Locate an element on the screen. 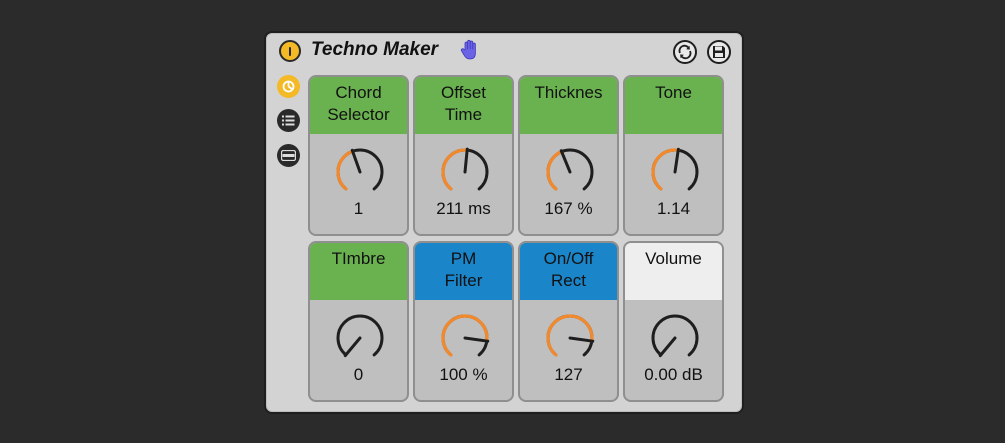 Image resolution: width=1005 pixels, height=443 pixels. macro-label: TImbre is located at coordinates (358, 271).